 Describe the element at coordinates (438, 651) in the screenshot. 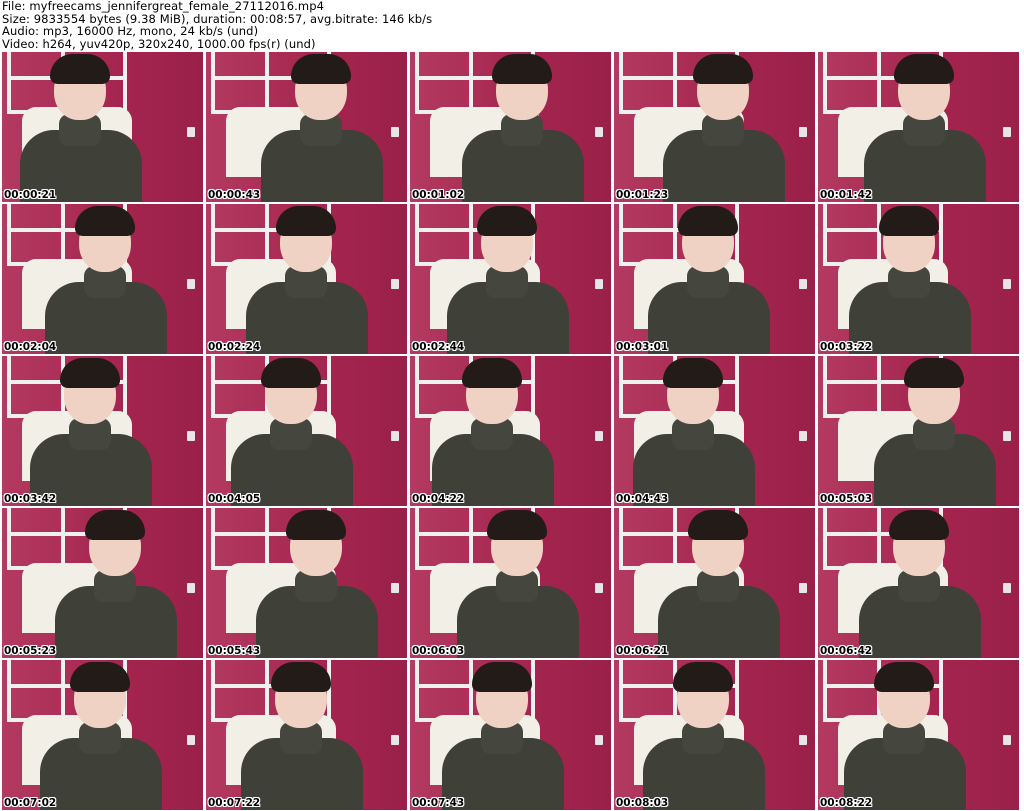

I see `thumbnail-timestamp: 00:06:03` at that location.